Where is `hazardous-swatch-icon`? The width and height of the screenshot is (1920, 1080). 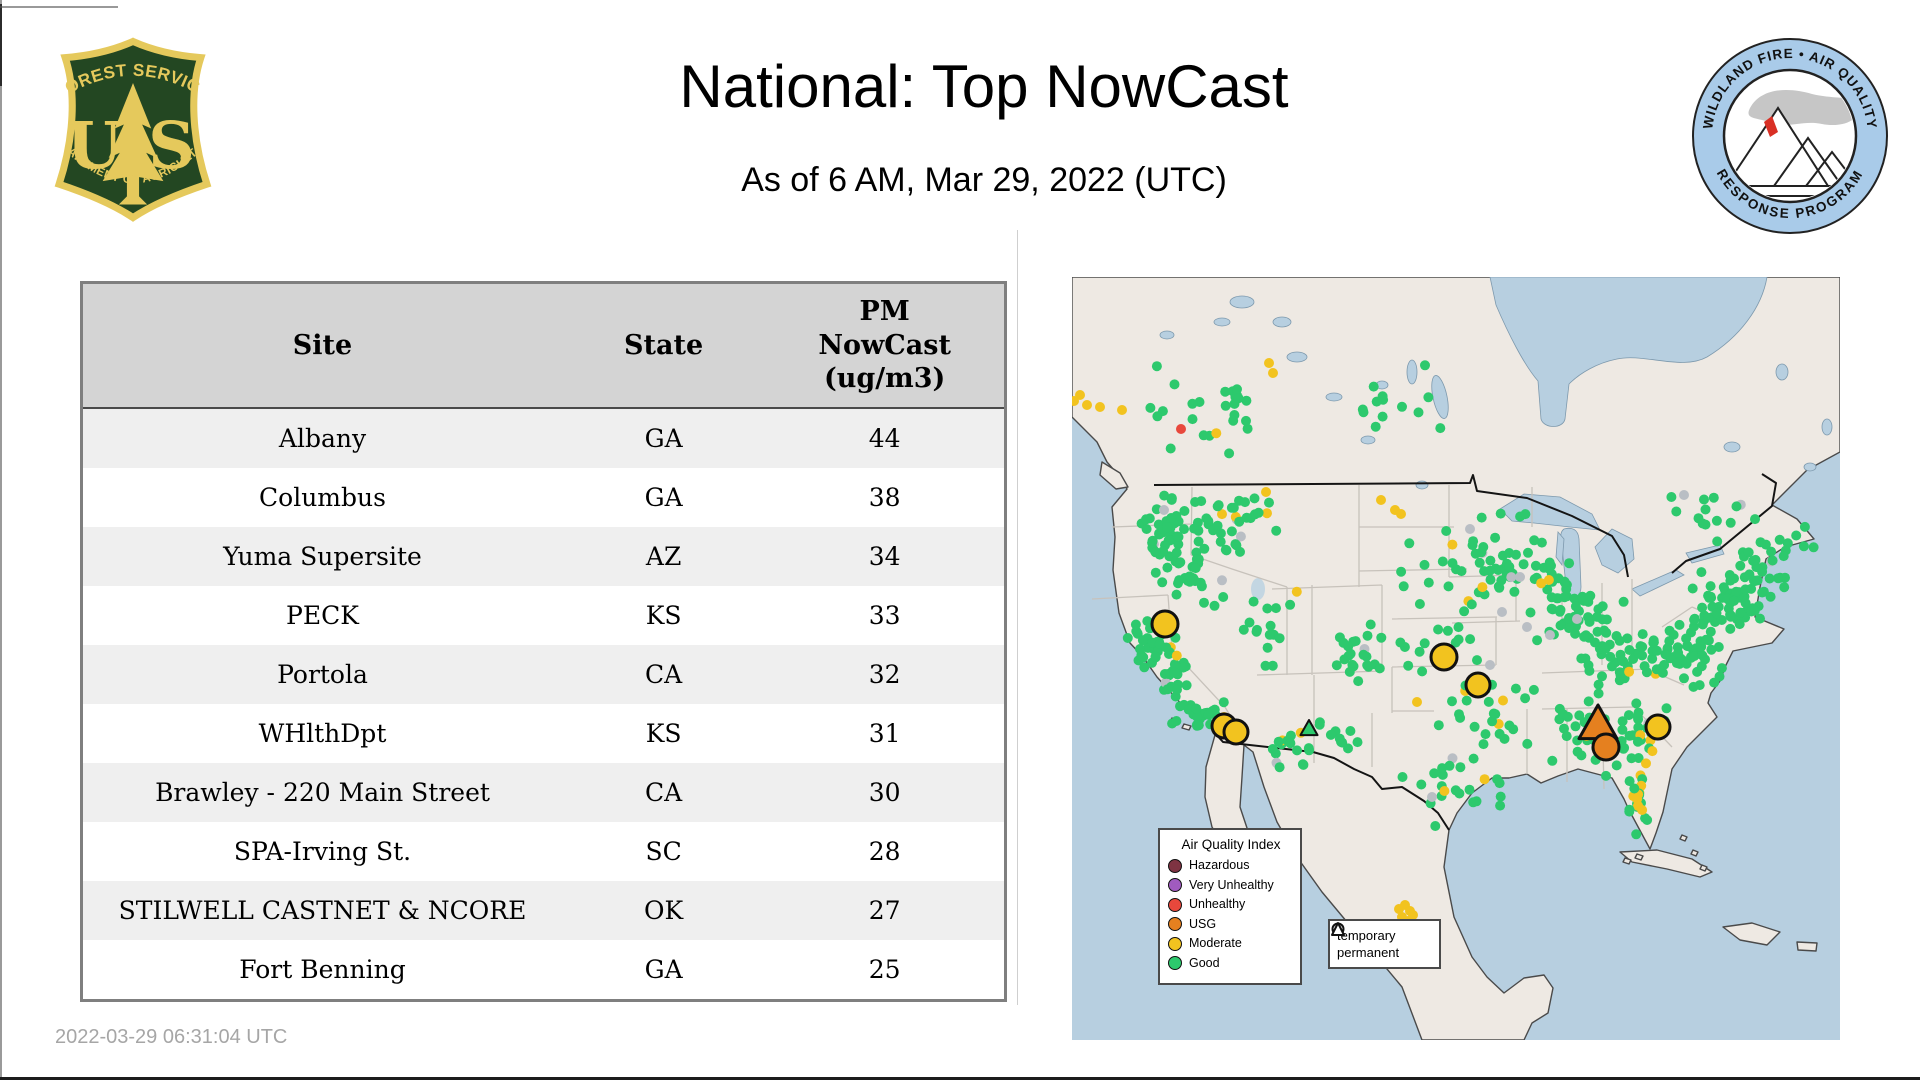 hazardous-swatch-icon is located at coordinates (1175, 865).